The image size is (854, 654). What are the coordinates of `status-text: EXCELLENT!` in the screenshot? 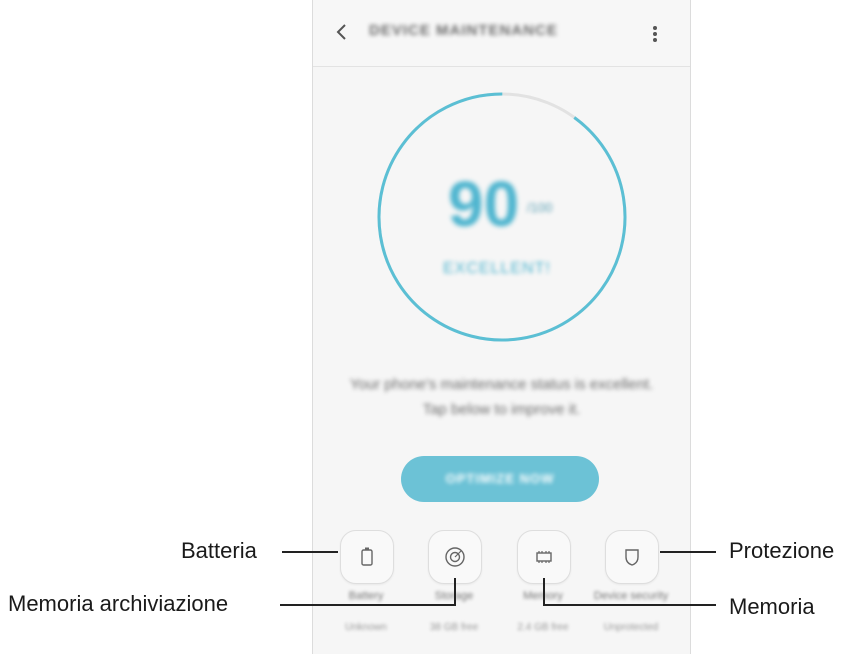 It's located at (497, 268).